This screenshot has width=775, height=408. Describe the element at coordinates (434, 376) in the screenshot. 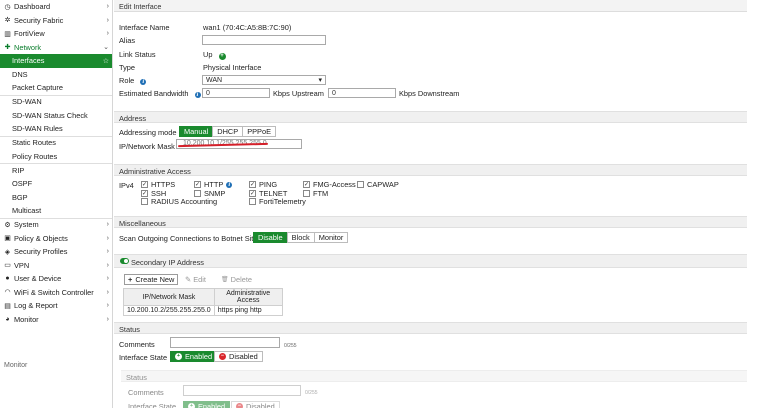

I see `ghost-section-status: Status` at that location.